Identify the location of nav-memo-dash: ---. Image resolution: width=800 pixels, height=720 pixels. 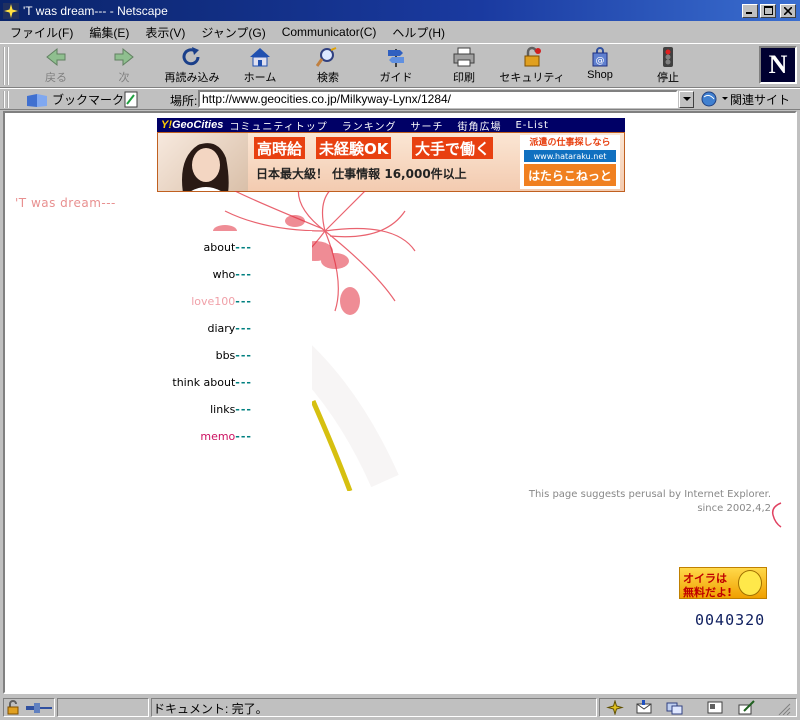
(243, 436).